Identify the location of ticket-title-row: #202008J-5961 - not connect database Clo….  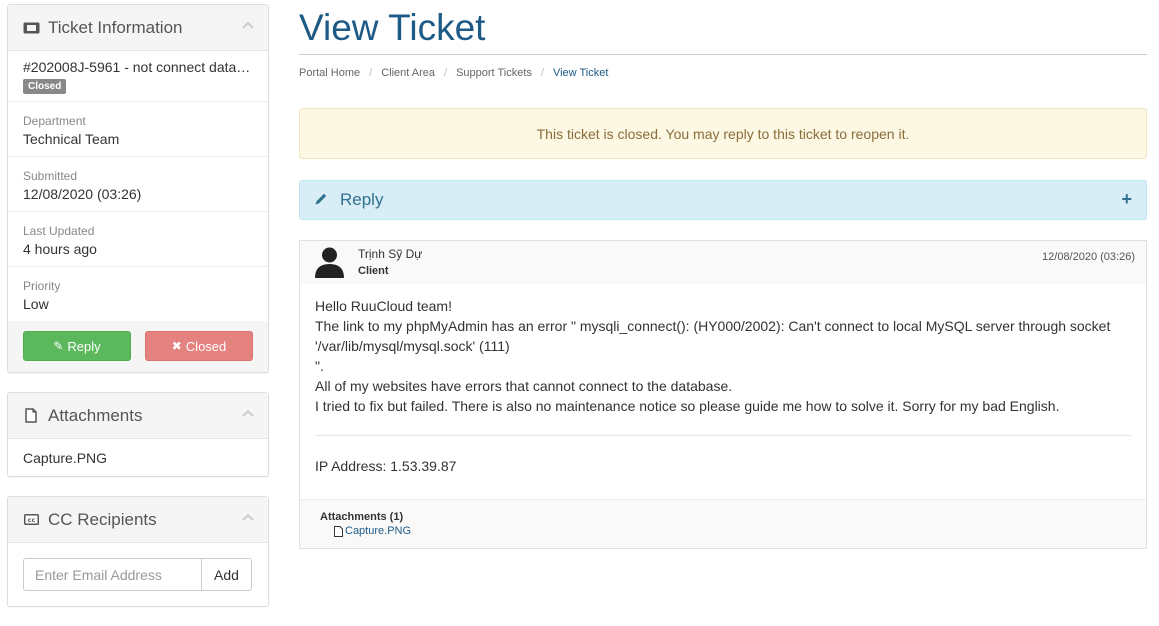
(138, 76).